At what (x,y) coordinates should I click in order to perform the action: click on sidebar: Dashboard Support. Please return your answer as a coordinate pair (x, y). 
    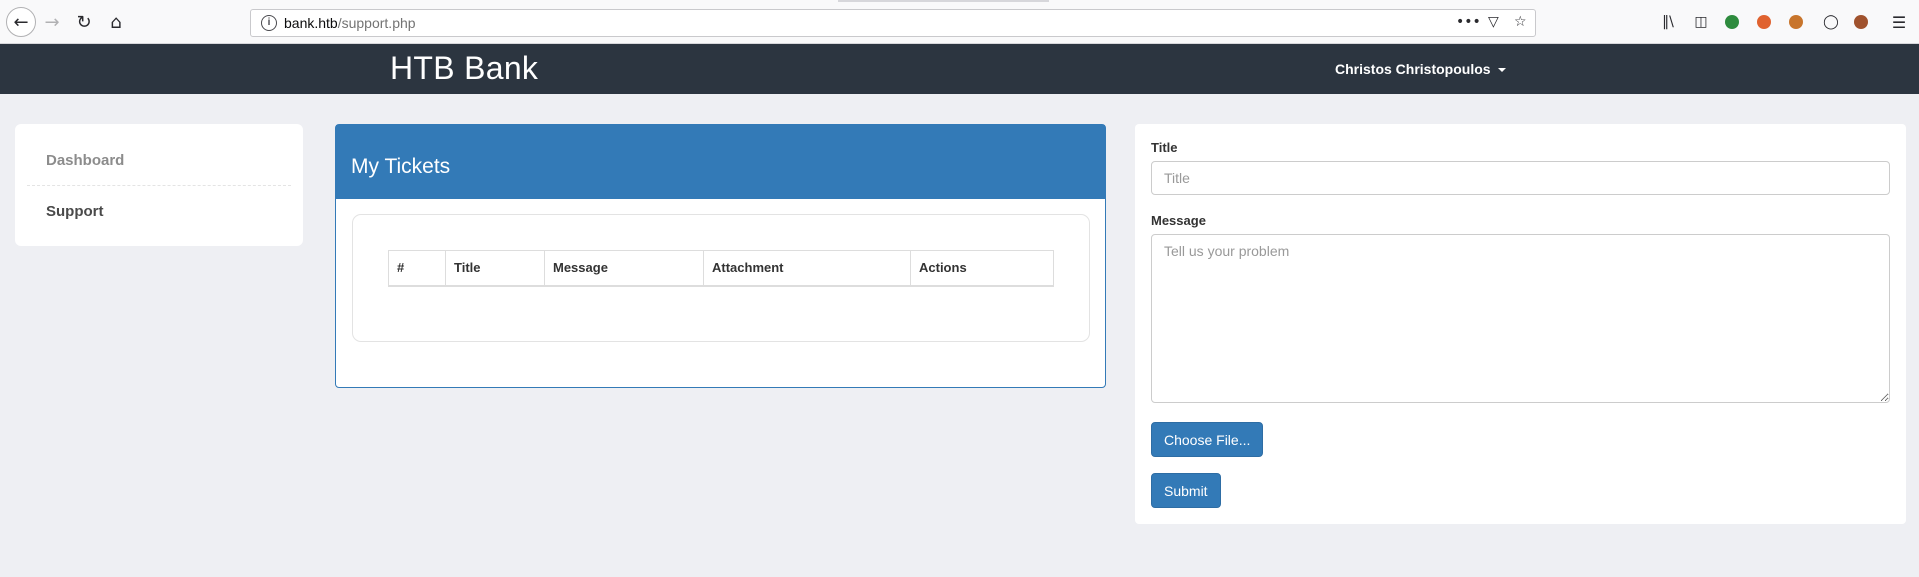
    Looking at the image, I should click on (159, 185).